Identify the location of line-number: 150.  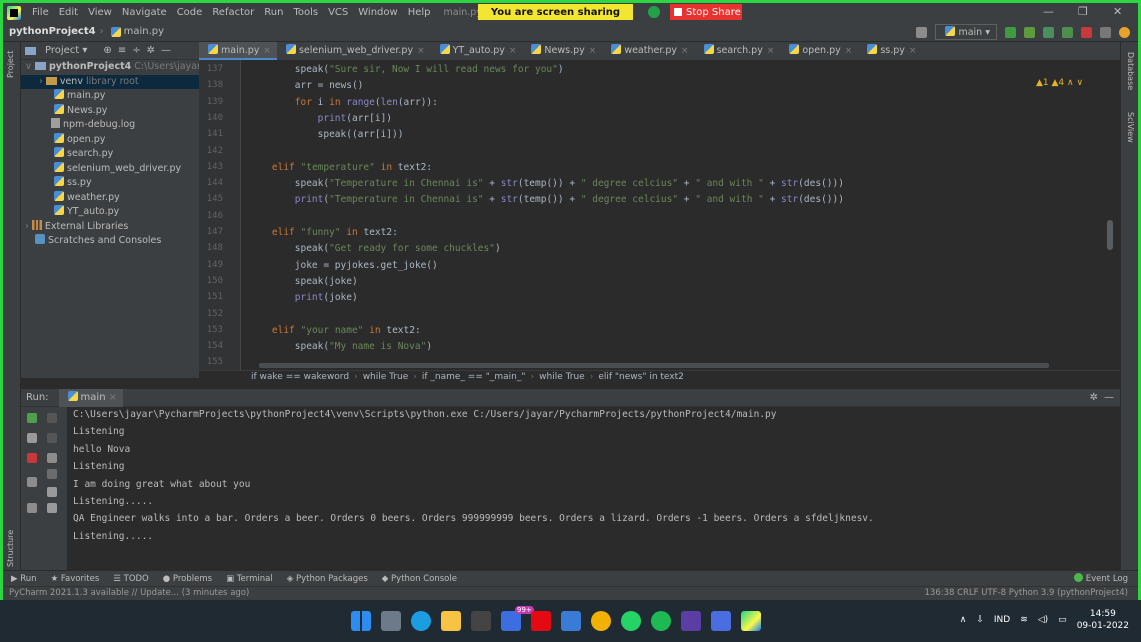
(211, 281).